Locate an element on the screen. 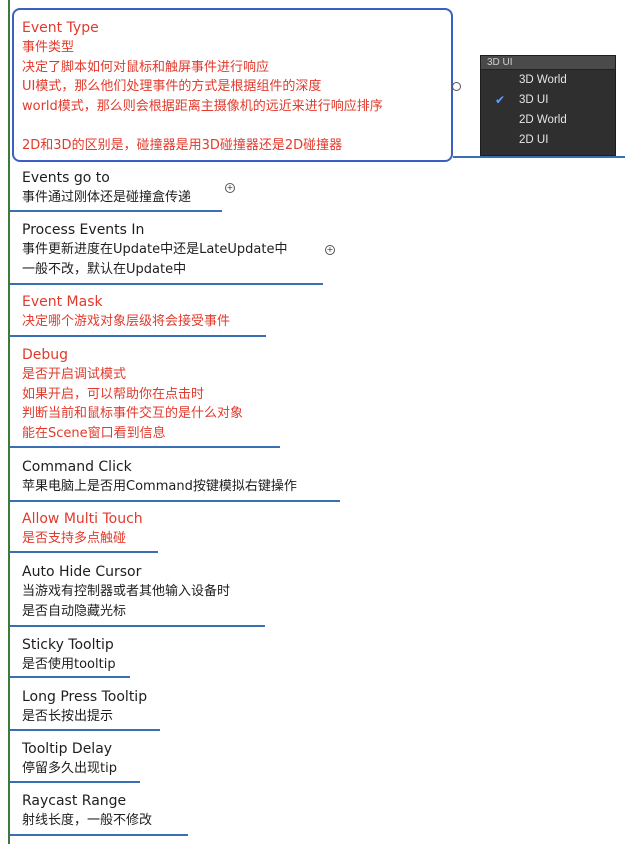  dropdown-option: 2D UI is located at coordinates (534, 140).